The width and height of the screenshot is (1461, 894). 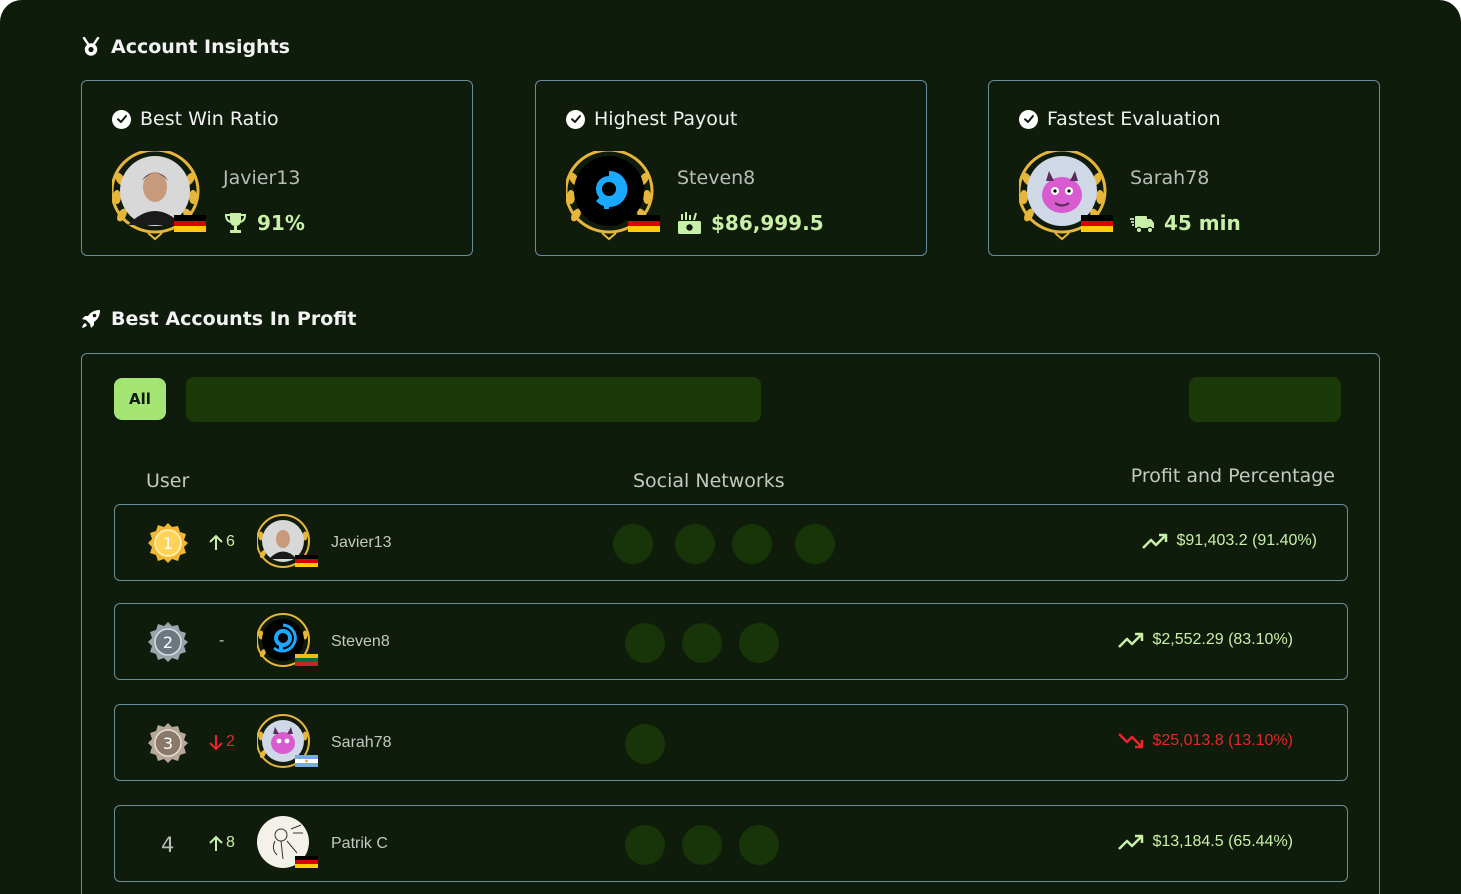 What do you see at coordinates (168, 845) in the screenshot?
I see `rank-number: 4` at bounding box center [168, 845].